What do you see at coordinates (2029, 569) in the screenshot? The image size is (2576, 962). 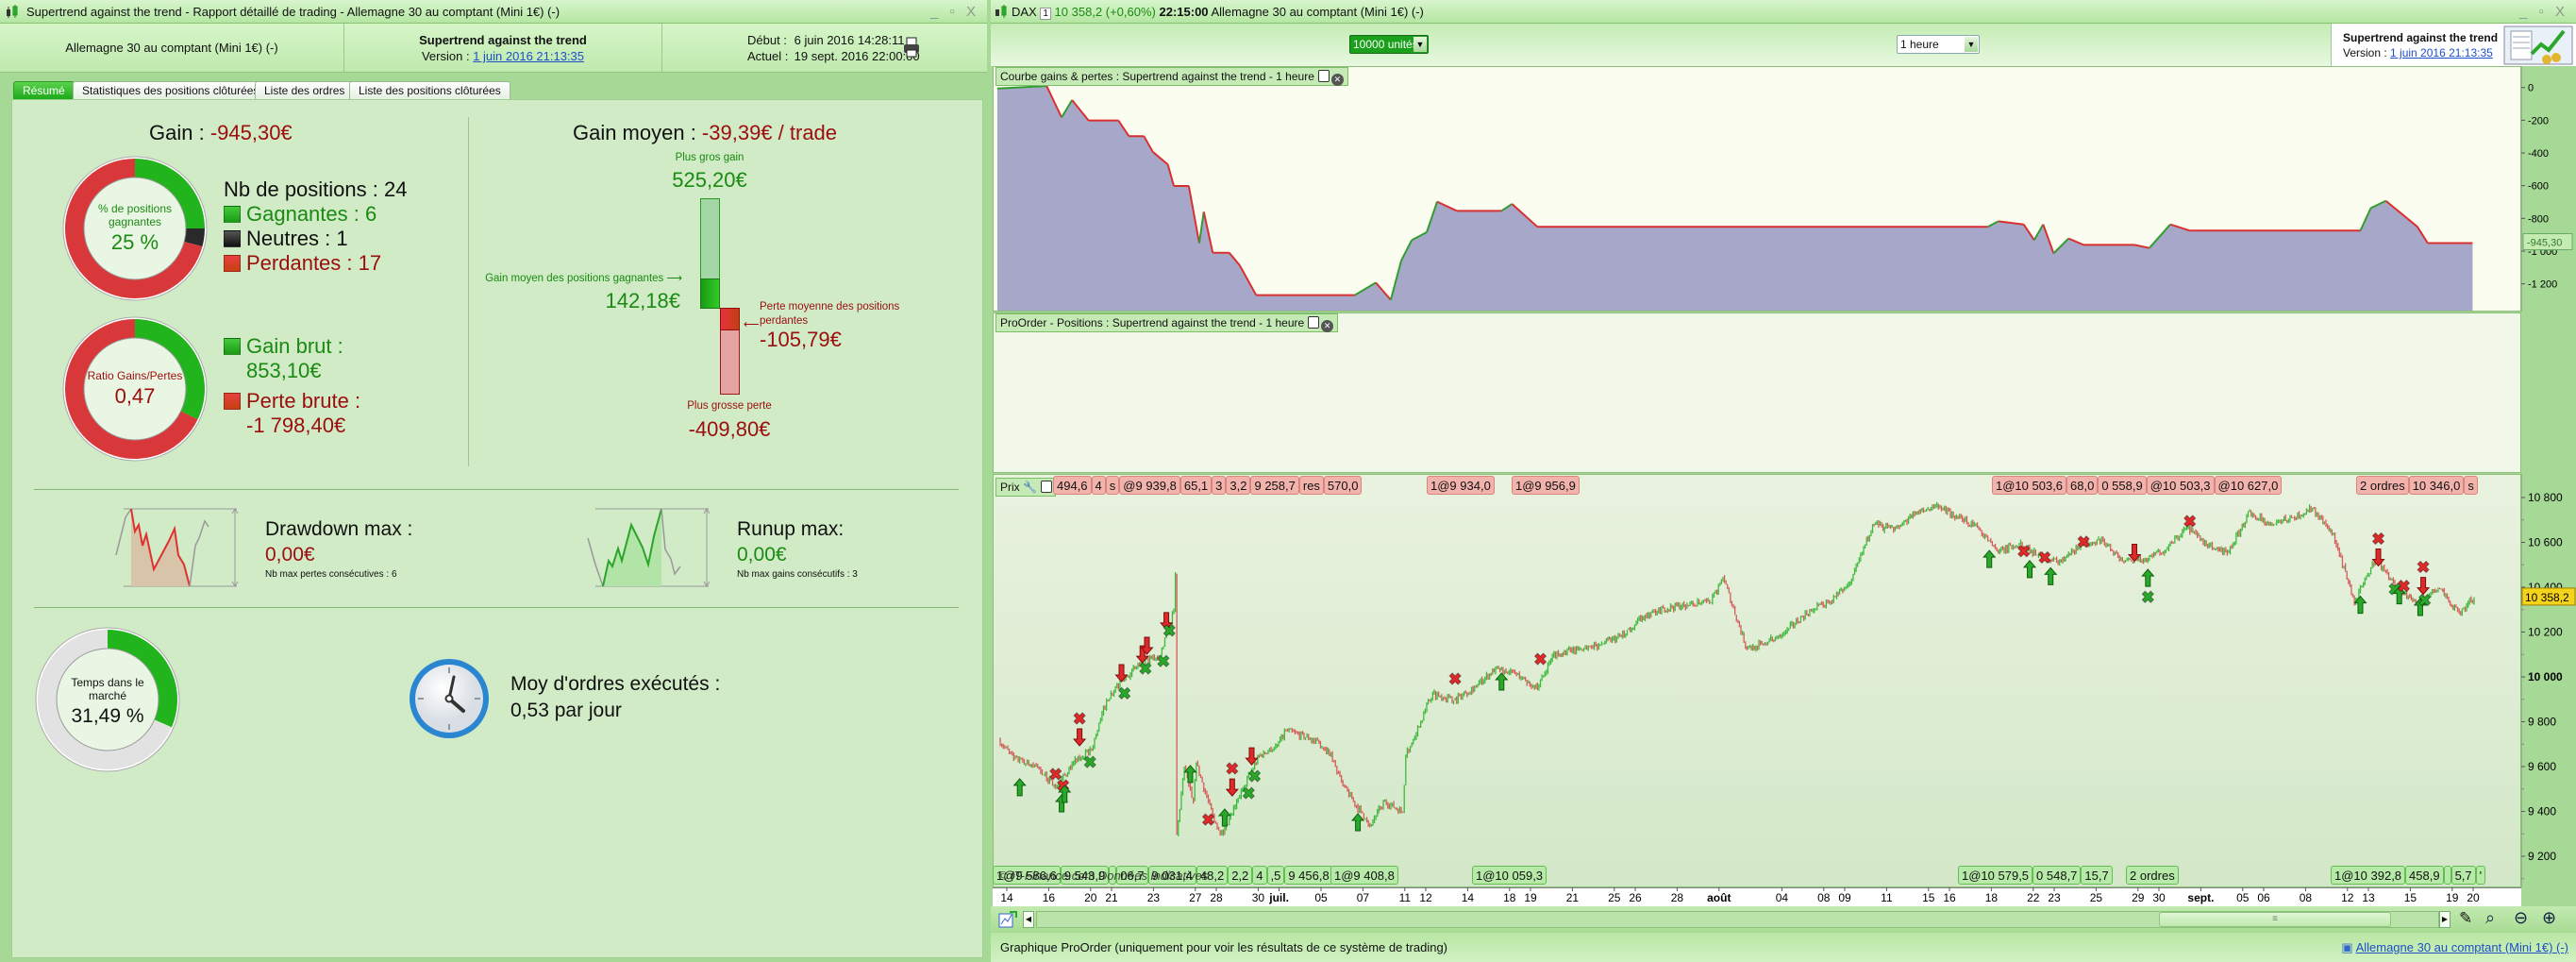 I see `buy-marker-icon` at bounding box center [2029, 569].